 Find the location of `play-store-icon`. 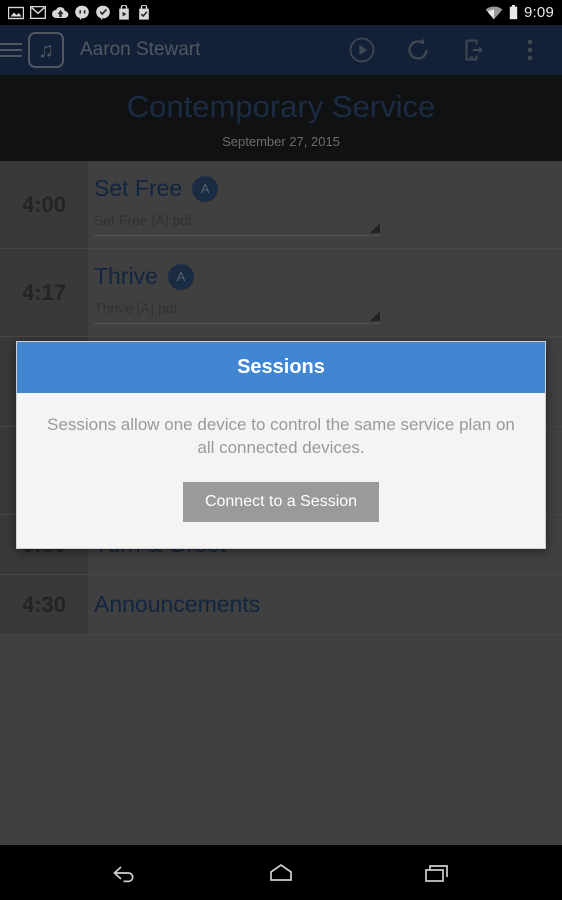

play-store-icon is located at coordinates (124, 12).